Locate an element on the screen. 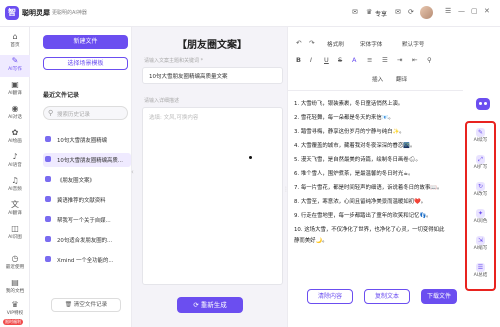 This screenshot has height=327, width=500. underline-icon: U is located at coordinates (326, 60).